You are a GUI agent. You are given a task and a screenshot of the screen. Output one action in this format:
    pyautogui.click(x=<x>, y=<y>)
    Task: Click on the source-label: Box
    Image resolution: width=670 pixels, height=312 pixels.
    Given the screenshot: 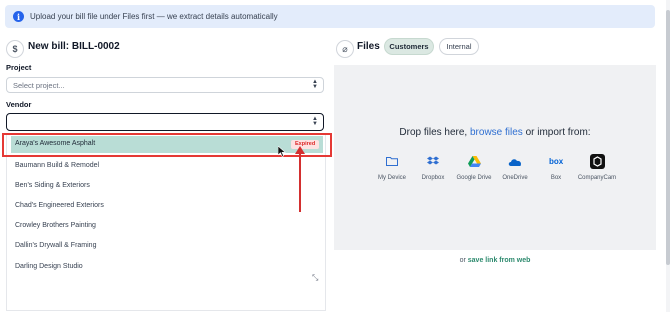 What is the action you would take?
    pyautogui.click(x=556, y=178)
    